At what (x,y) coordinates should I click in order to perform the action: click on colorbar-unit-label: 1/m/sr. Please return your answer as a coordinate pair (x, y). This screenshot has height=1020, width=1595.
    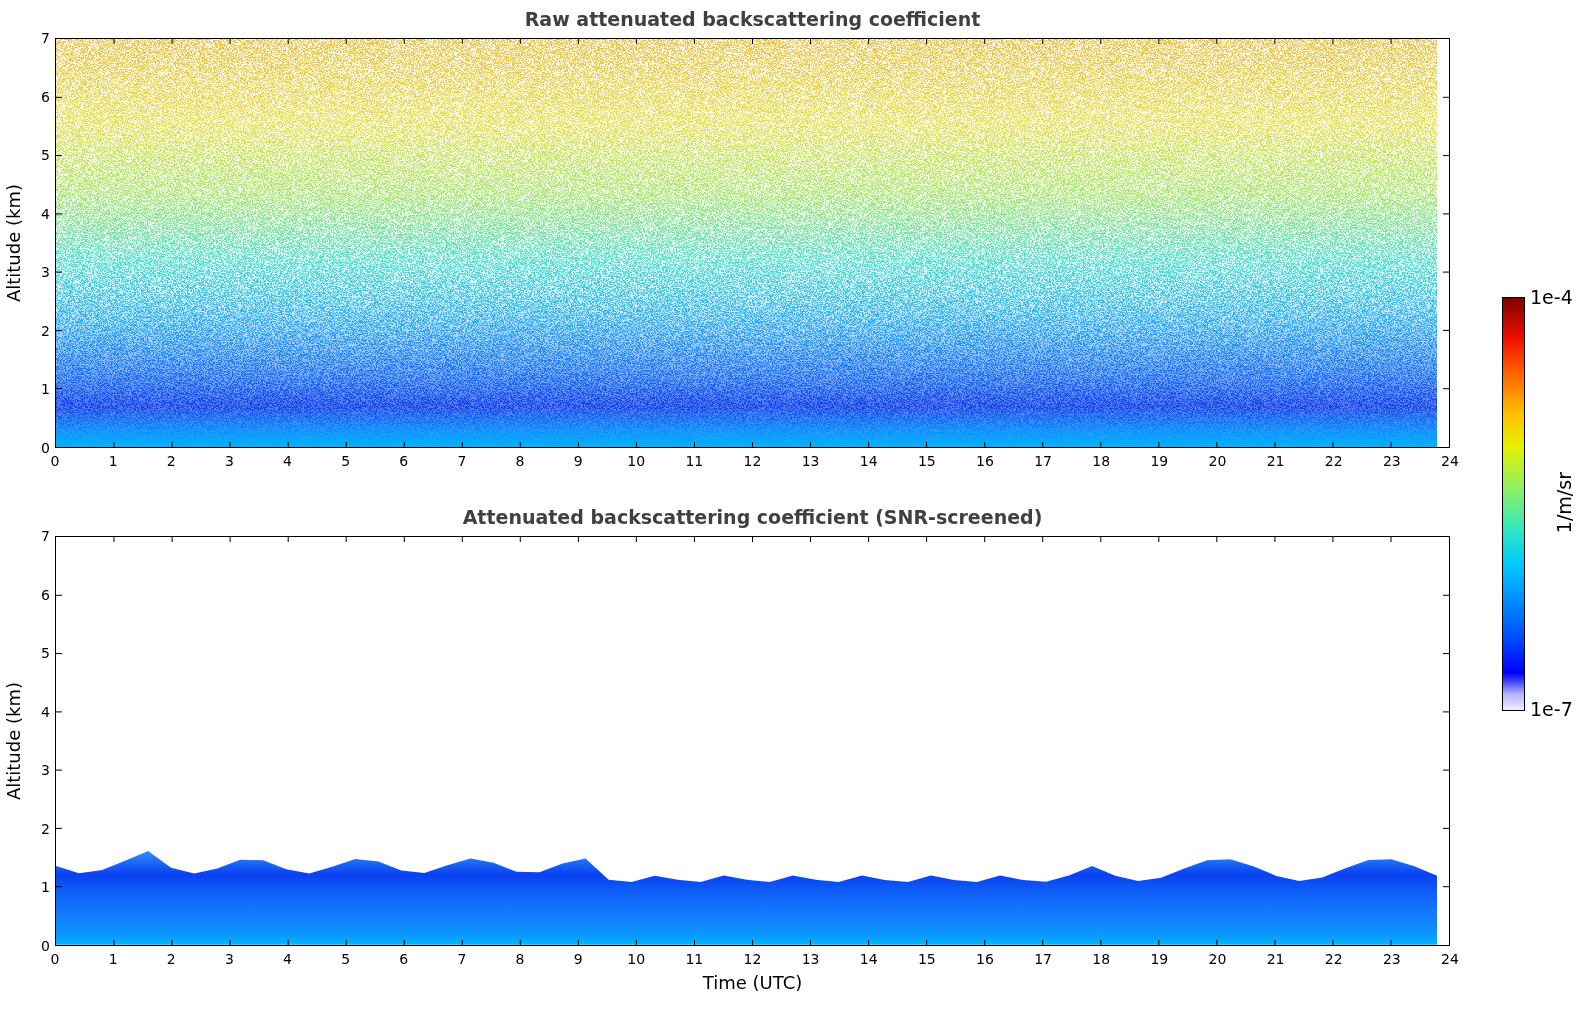
    Looking at the image, I should click on (1563, 503).